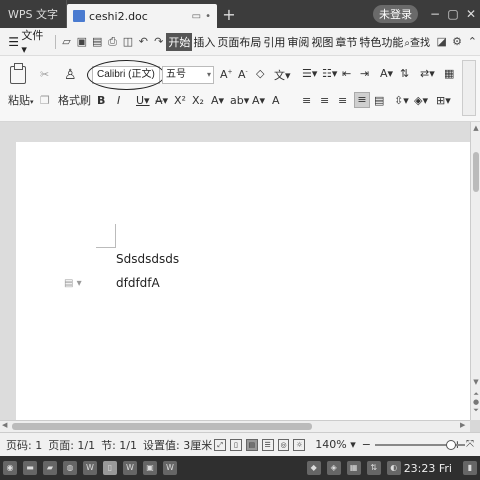 The height and width of the screenshot is (480, 480). Describe the element at coordinates (476, 172) in the screenshot. I see `vertical-scroll-thumb` at that location.